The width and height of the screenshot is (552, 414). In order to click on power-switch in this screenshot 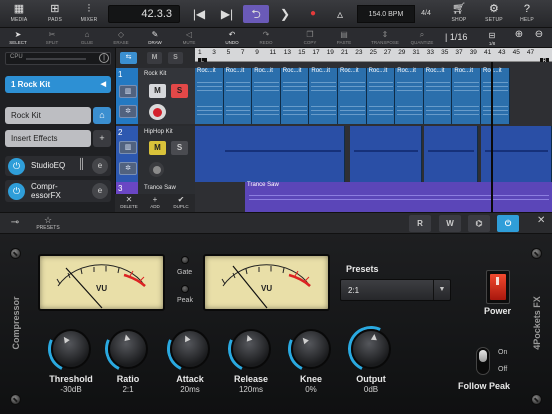, I will do `click(498, 287)`.